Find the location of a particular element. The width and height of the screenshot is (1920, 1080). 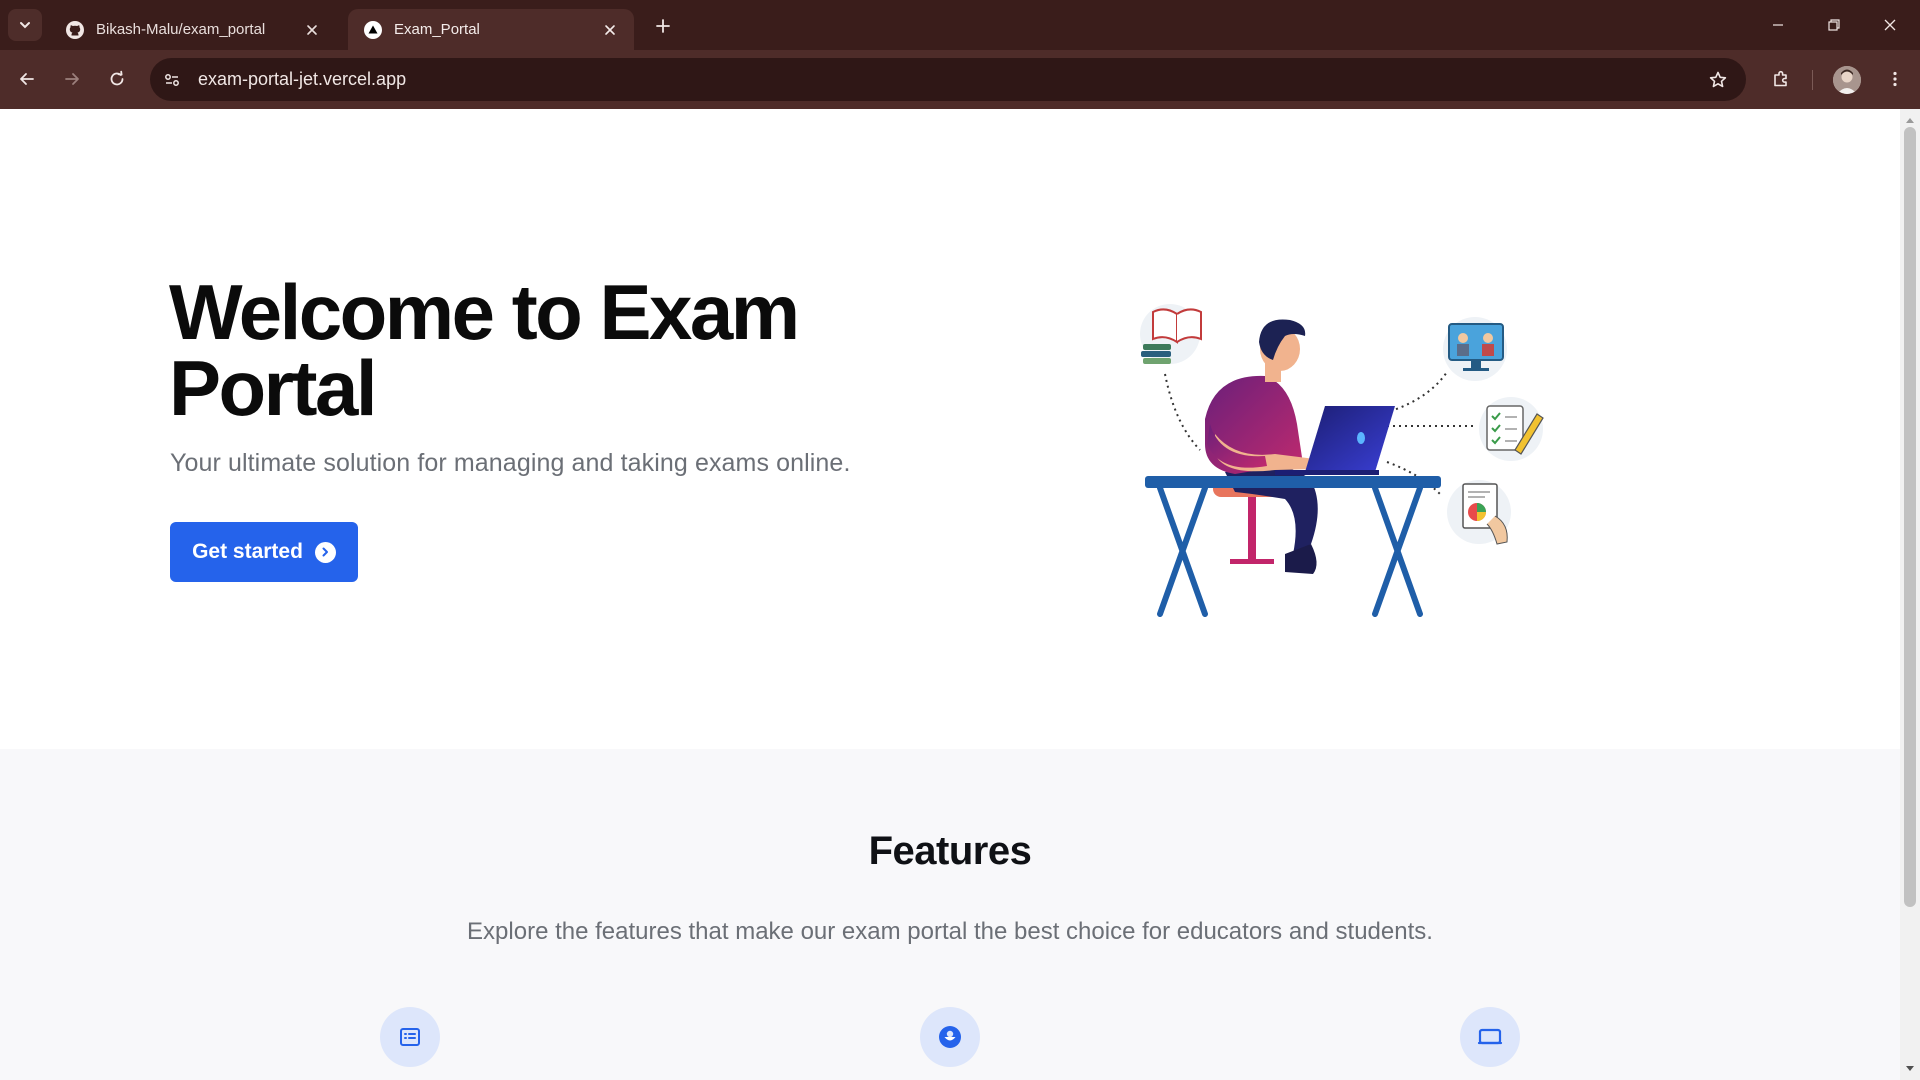

address-bar: exam-portal-jet.vercel.app is located at coordinates (948, 79).